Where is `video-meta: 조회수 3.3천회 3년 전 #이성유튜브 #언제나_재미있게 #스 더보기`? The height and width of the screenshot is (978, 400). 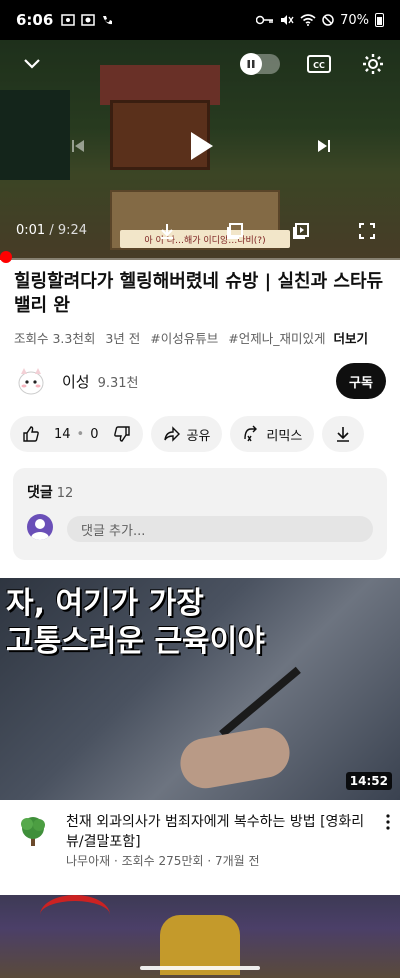 video-meta: 조회수 3.3천회 3년 전 #이성유튜브 #언제나_재미있게 #스 더보기 is located at coordinates (204, 337).